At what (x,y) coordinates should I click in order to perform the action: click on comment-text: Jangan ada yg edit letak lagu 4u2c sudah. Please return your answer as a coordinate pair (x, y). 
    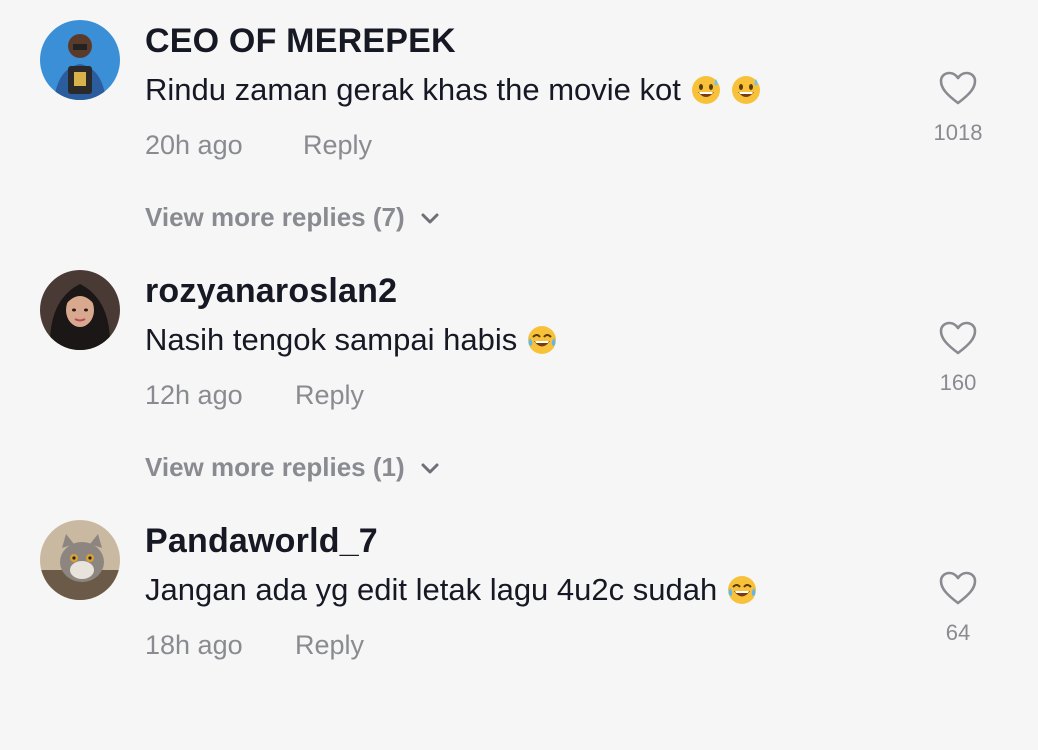
    Looking at the image, I should click on (451, 590).